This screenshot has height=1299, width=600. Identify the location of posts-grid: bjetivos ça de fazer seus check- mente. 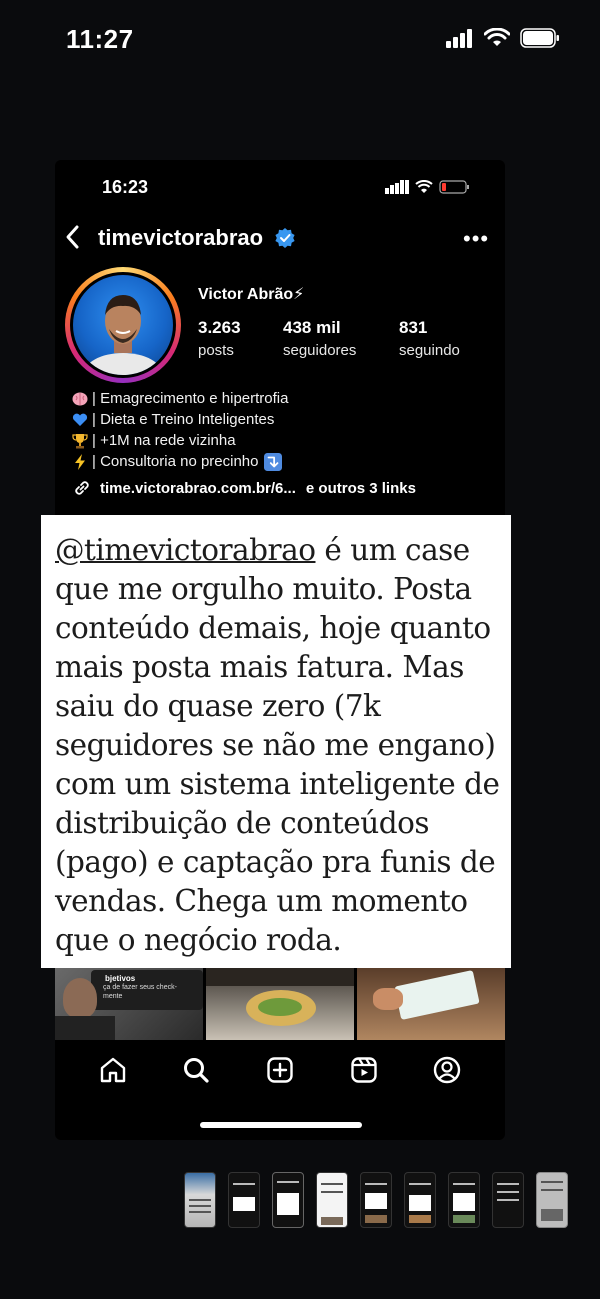
(280, 1004).